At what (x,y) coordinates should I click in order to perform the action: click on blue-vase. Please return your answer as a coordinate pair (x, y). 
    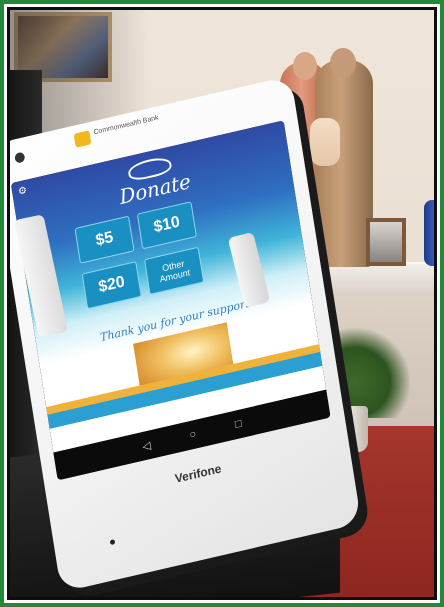
    Looking at the image, I should click on (429, 233).